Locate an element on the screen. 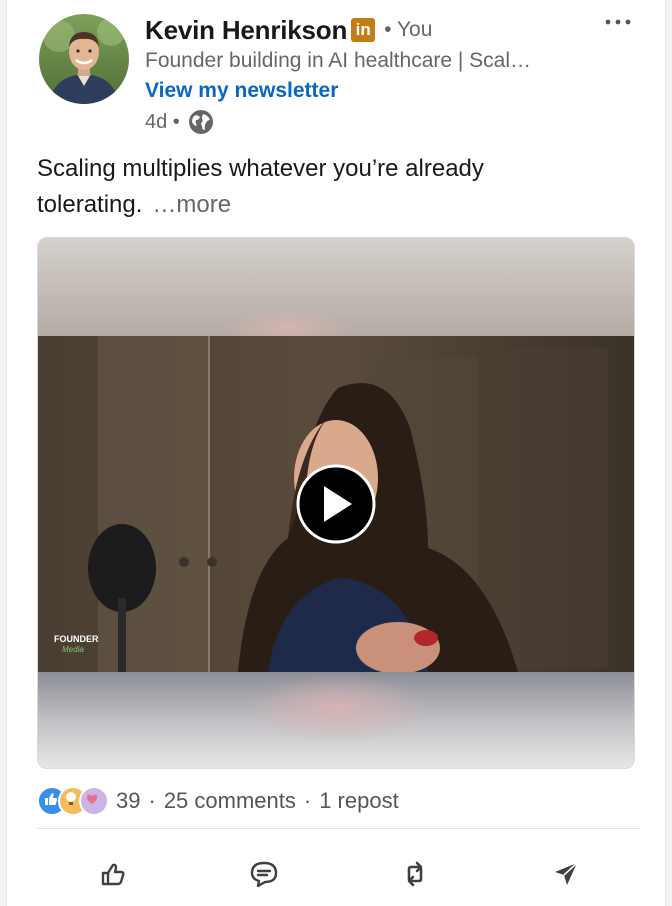  view-newsletter-link: View my newsletter is located at coordinates (241, 91).